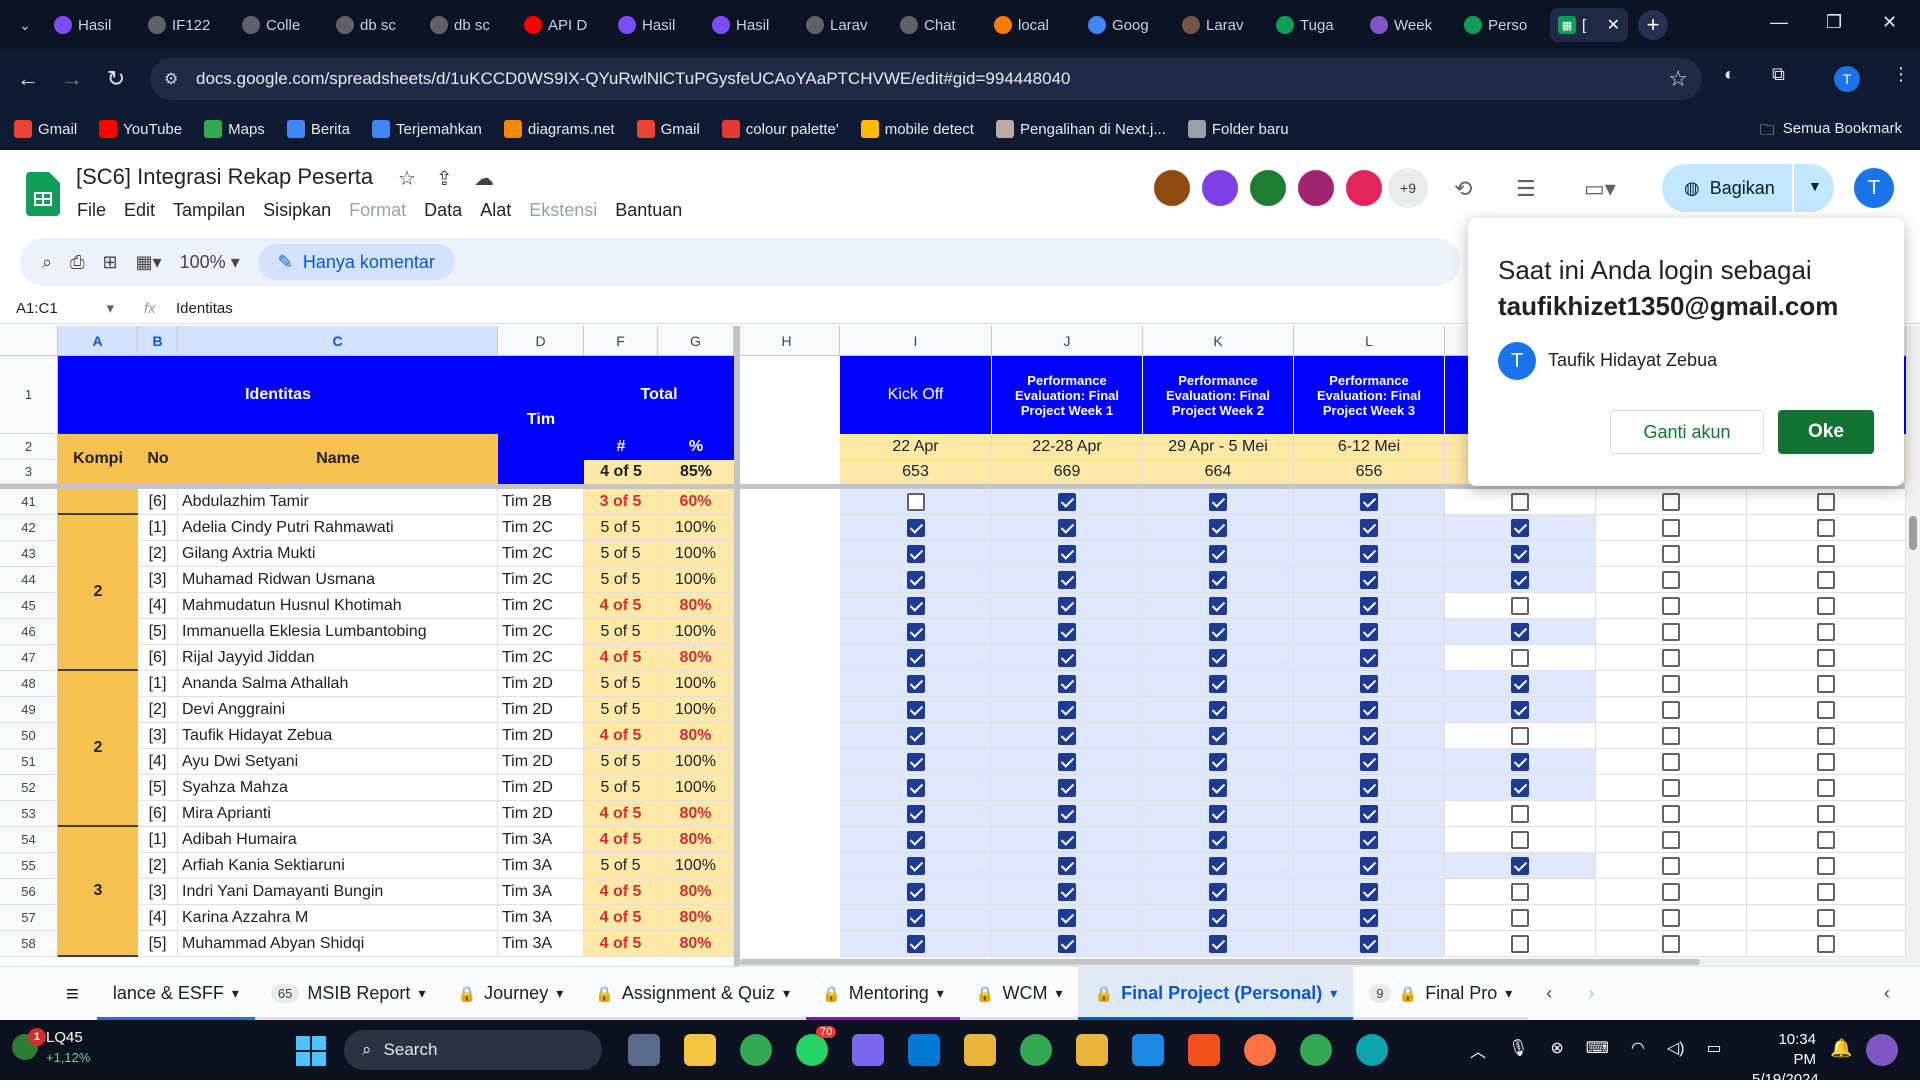 Image resolution: width=1920 pixels, height=1090 pixels. I want to click on tim-cell: Tim 2C, so click(541, 606).